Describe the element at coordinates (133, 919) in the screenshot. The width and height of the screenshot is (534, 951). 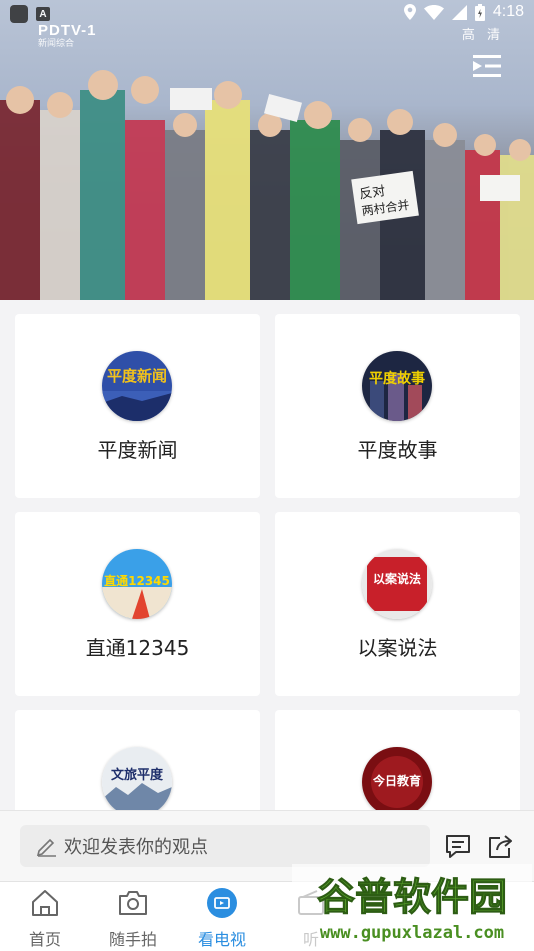
I see `tab-snapshot: 随手拍` at that location.